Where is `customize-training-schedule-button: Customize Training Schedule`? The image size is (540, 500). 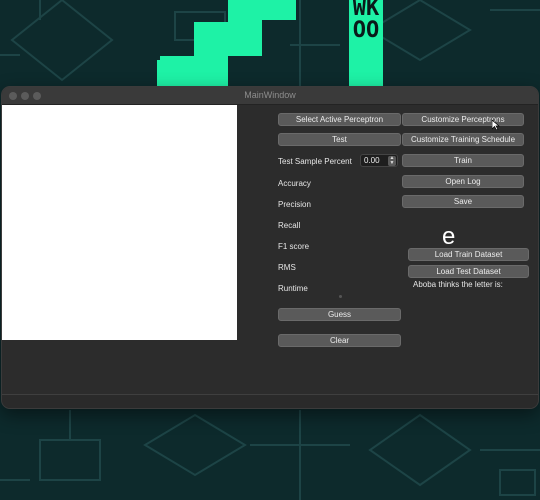
customize-training-schedule-button: Customize Training Schedule is located at coordinates (463, 139).